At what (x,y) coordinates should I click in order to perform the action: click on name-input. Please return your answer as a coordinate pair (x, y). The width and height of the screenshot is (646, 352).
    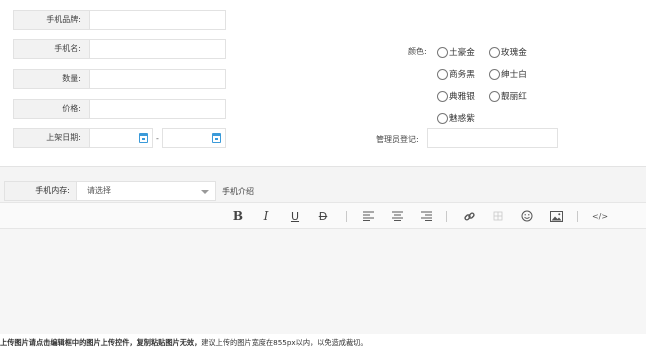
    Looking at the image, I should click on (157, 49).